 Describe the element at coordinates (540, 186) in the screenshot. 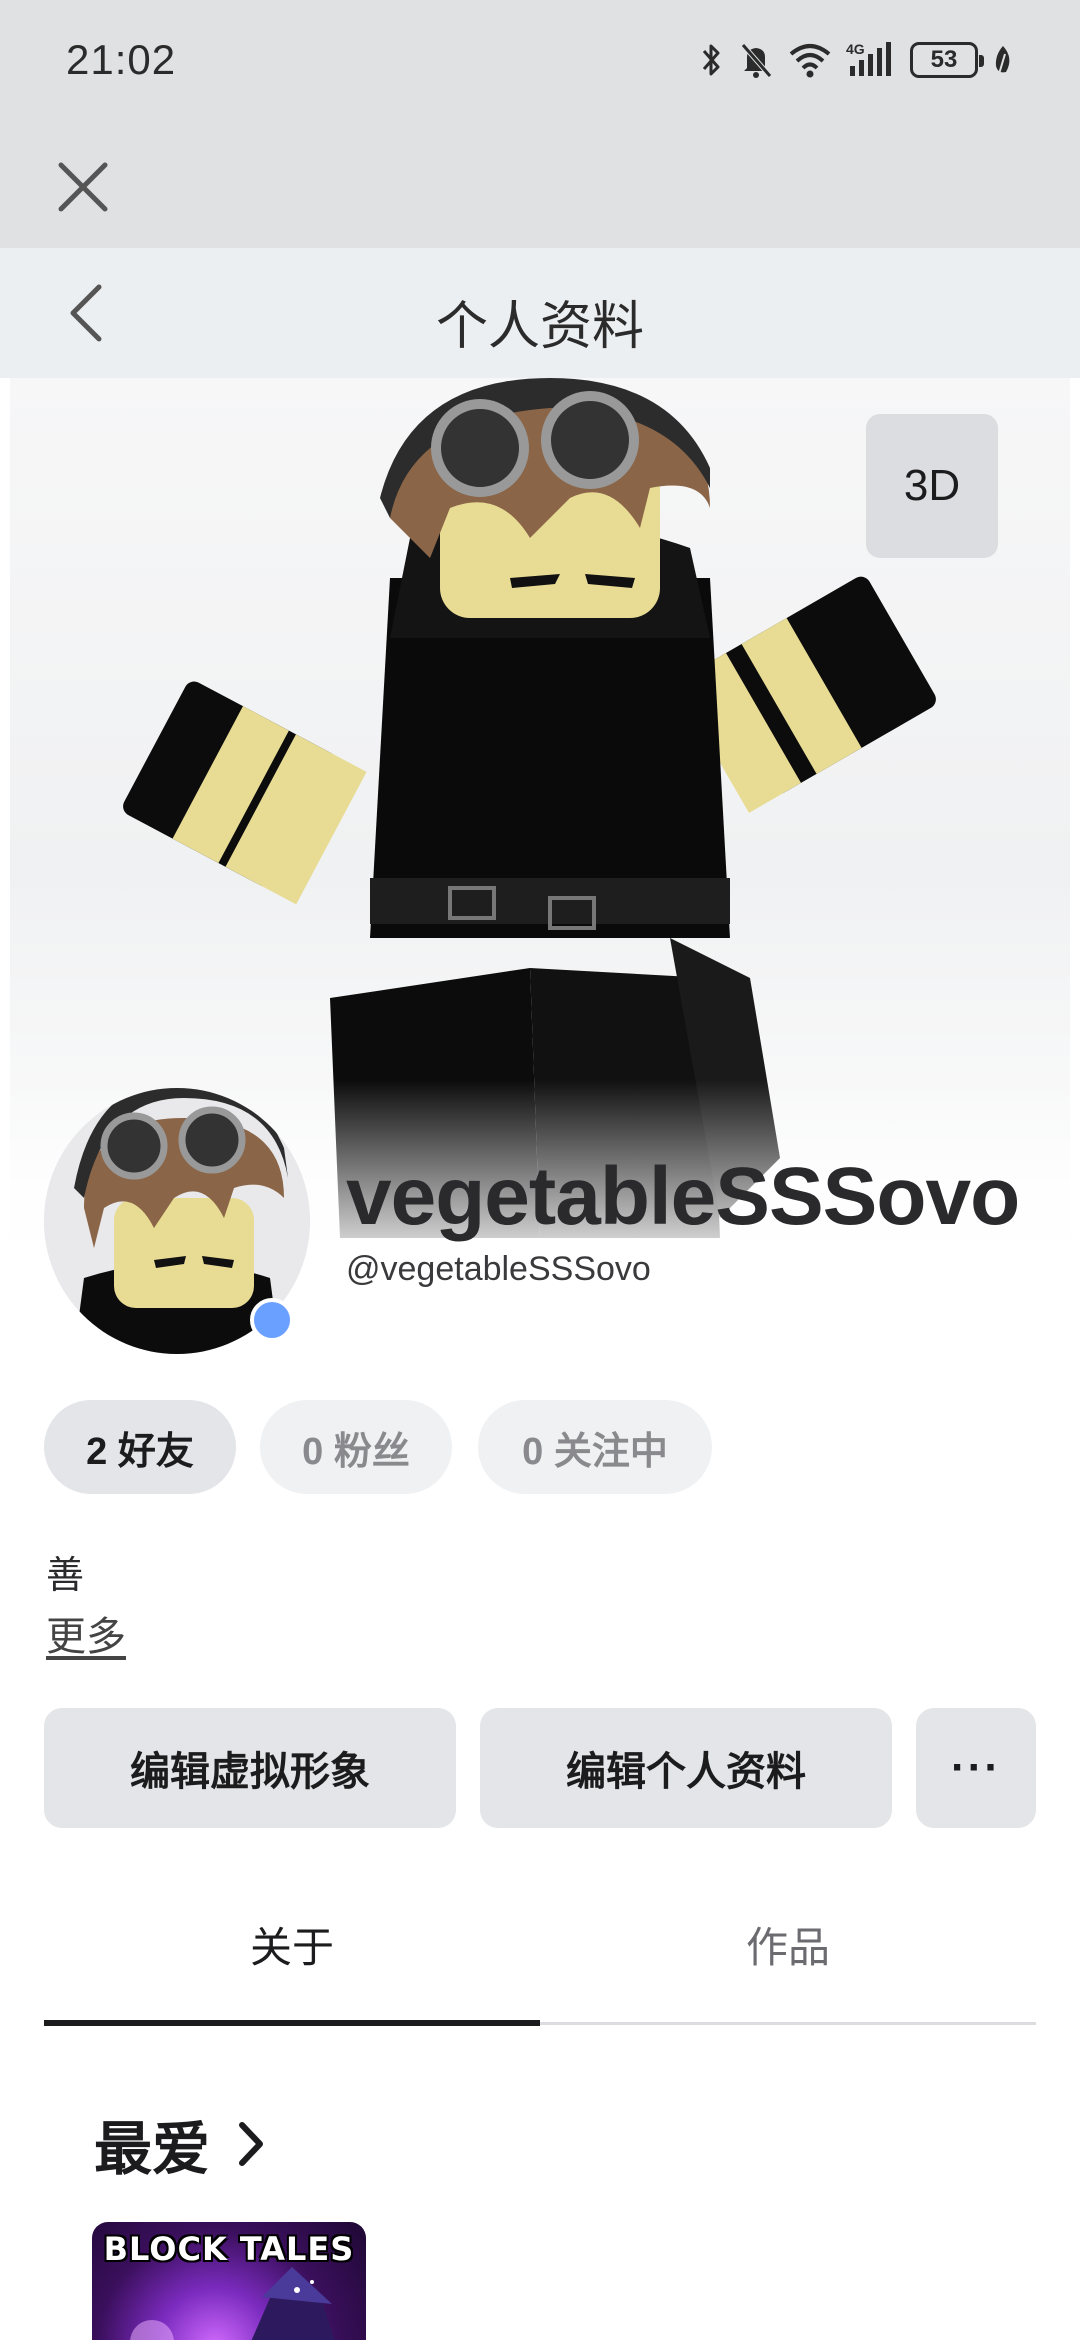

I see `close-bar` at that location.